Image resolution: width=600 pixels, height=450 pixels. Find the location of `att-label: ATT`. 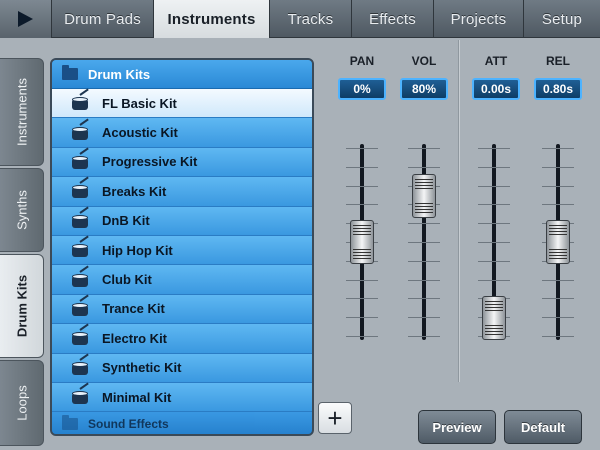

att-label: ATT is located at coordinates (496, 61).